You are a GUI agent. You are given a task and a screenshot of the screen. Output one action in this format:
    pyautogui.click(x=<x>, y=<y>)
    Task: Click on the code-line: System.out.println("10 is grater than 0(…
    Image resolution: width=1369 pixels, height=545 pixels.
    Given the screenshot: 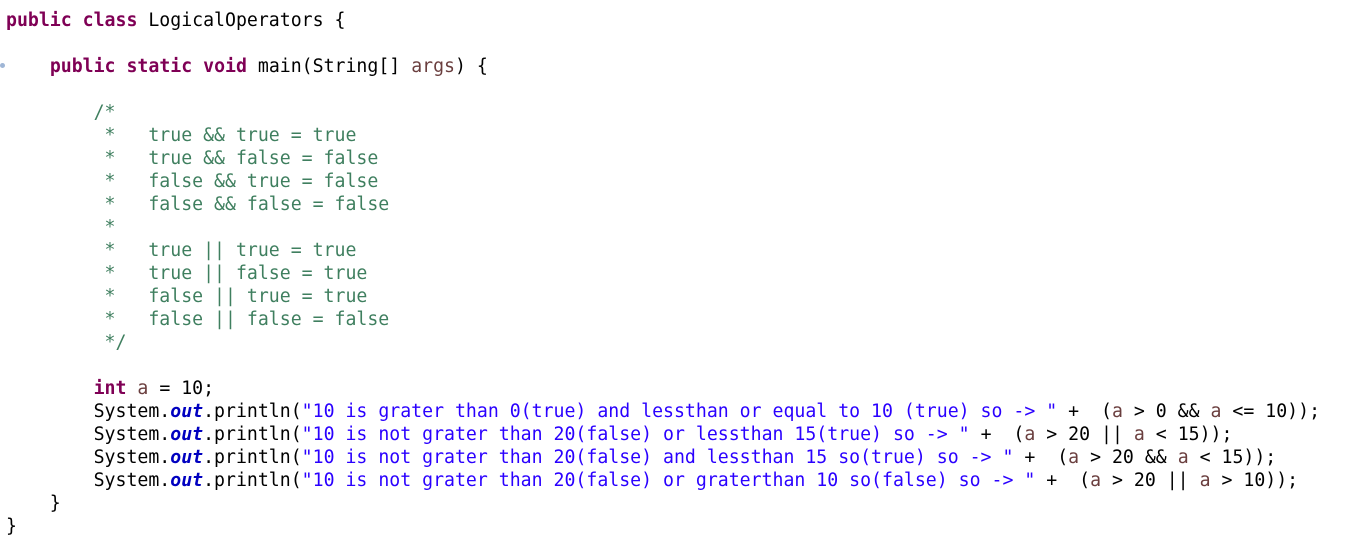 What is the action you would take?
    pyautogui.click(x=663, y=411)
    